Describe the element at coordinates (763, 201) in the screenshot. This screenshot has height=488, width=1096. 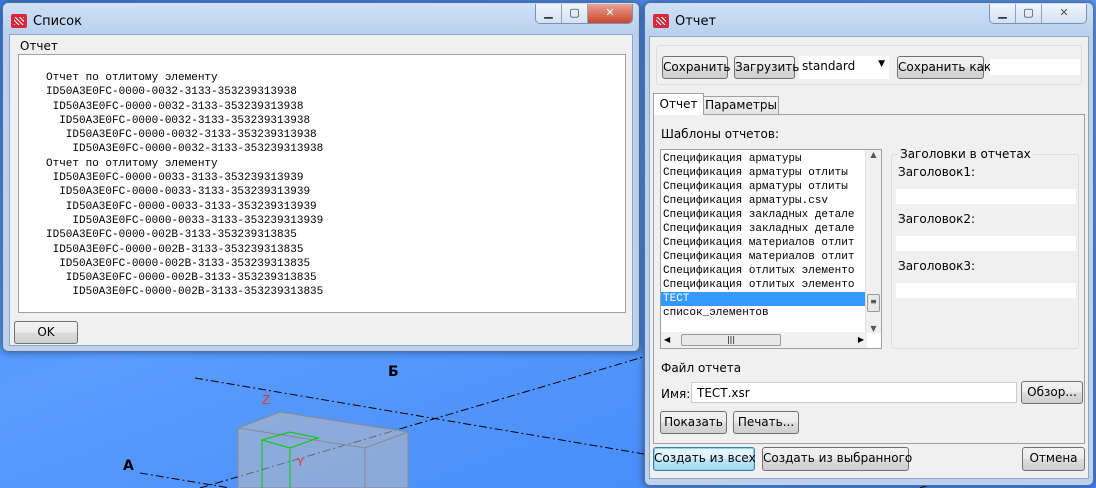
I see `template-item: Спецификация арматуры.csv` at that location.